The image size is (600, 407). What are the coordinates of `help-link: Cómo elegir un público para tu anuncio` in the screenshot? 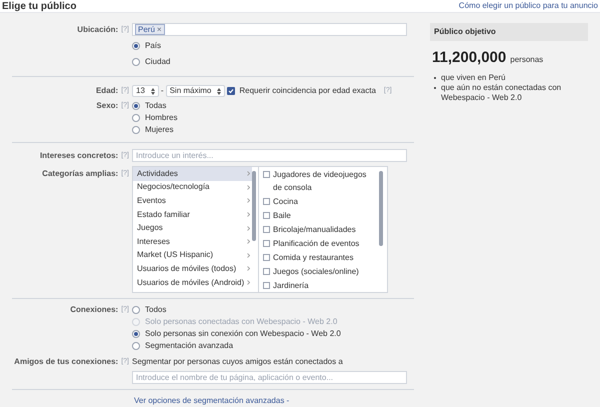 It's located at (528, 6).